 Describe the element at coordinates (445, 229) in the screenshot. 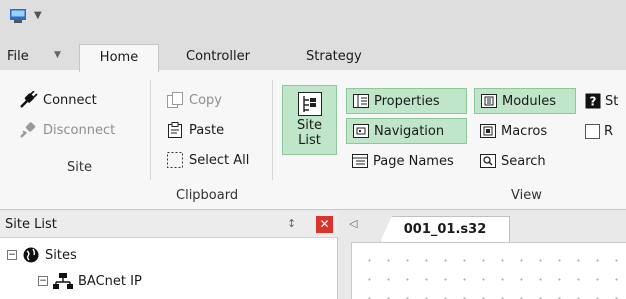

I see `document-tab: 001_01.s32` at that location.